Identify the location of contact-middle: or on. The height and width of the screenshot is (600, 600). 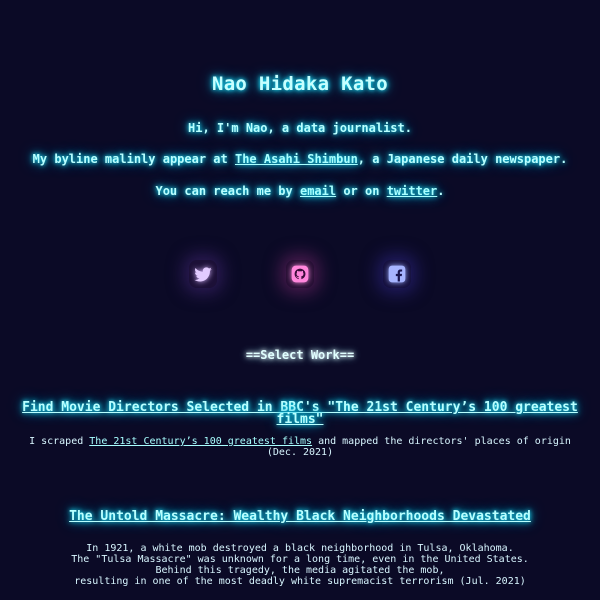
(361, 191).